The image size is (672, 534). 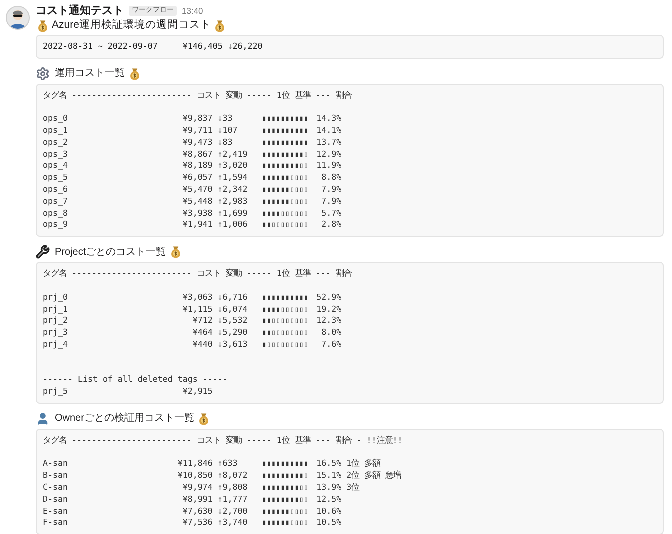 What do you see at coordinates (197, 310) in the screenshot?
I see `cost-value: ¥1,115` at bounding box center [197, 310].